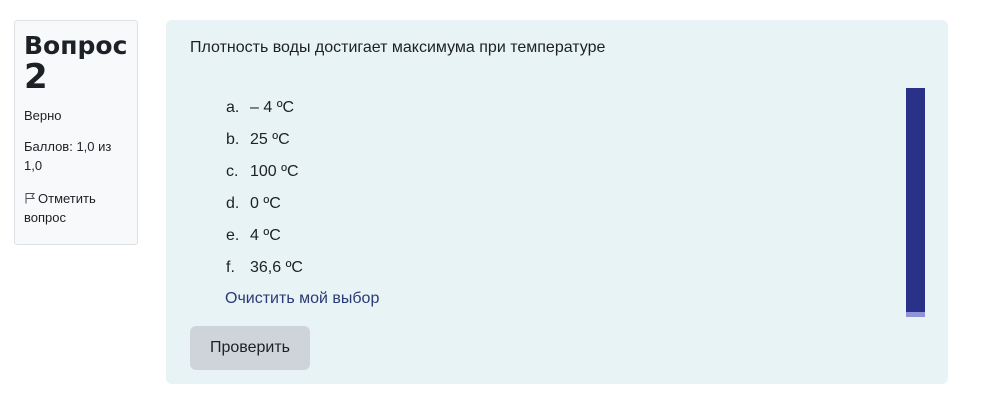 The width and height of the screenshot is (1000, 403). I want to click on question-state: Верно, so click(43, 115).